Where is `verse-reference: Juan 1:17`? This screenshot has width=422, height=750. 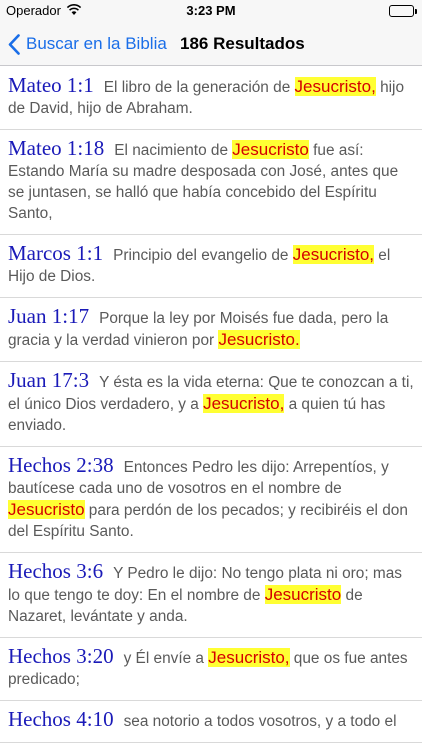 verse-reference: Juan 1:17 is located at coordinates (49, 316).